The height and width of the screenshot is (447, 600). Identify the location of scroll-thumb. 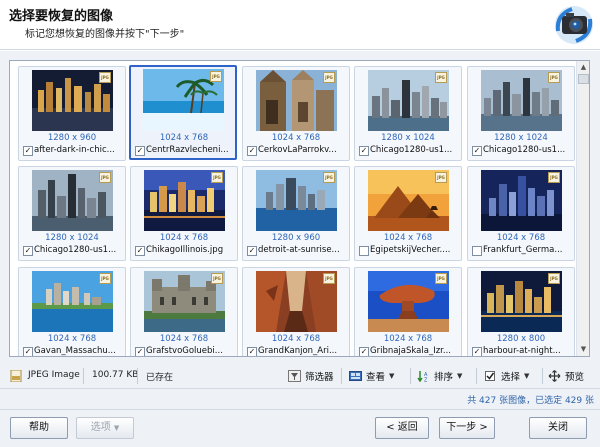
(583, 79).